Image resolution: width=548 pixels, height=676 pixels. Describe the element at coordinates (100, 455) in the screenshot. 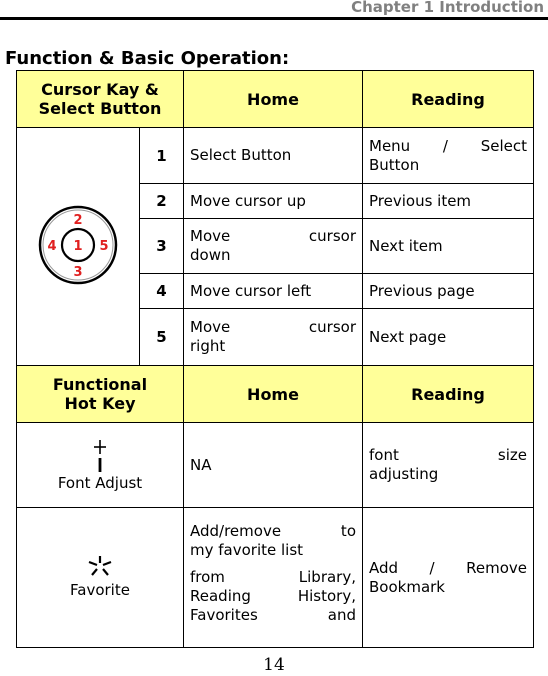

I see `plus-minus-icon` at that location.